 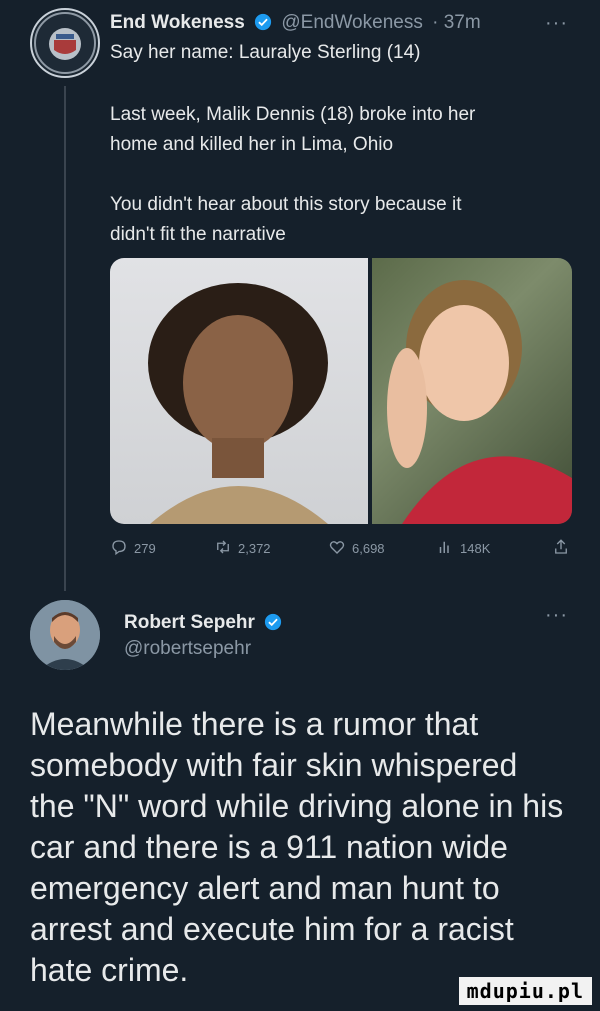 What do you see at coordinates (65, 635) in the screenshot?
I see `avatar-robert-sepehr` at bounding box center [65, 635].